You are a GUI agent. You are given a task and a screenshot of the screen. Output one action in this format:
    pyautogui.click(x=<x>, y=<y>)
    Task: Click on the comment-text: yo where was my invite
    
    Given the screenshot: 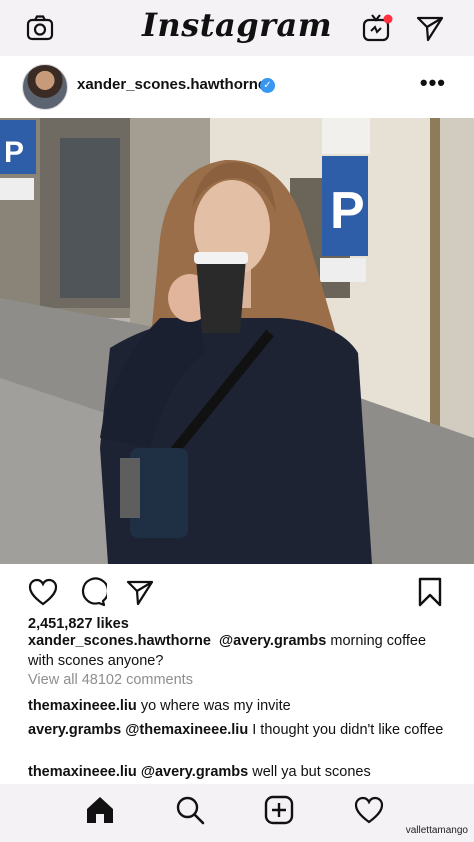 What is the action you would take?
    pyautogui.click(x=215, y=706)
    